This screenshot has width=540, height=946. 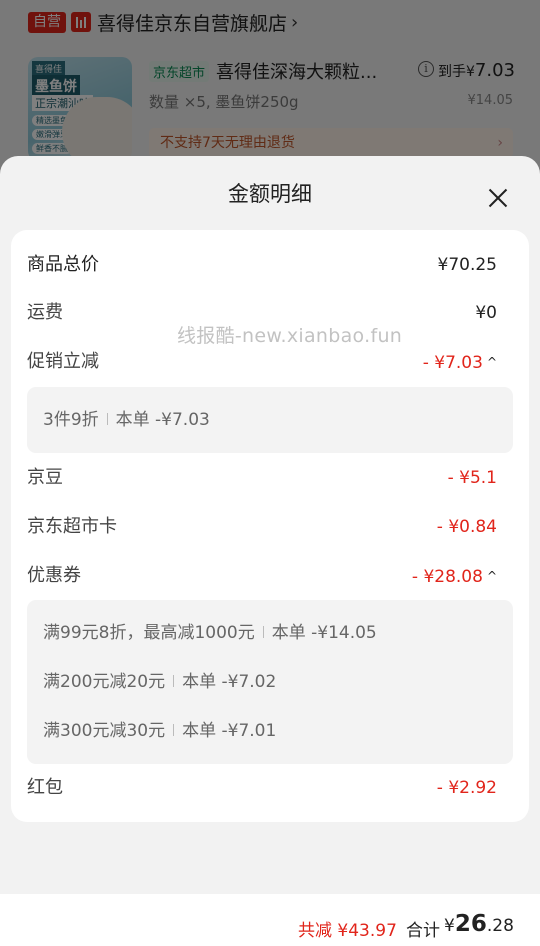 What do you see at coordinates (290, 336) in the screenshot?
I see `watermark-text: 线报酷-new.xianbao.fun` at bounding box center [290, 336].